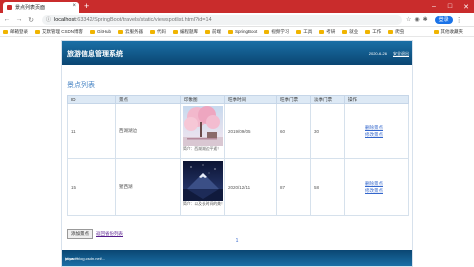  What do you see at coordinates (148, 187) in the screenshot?
I see `cell-name: 猩西湖` at bounding box center [148, 187].